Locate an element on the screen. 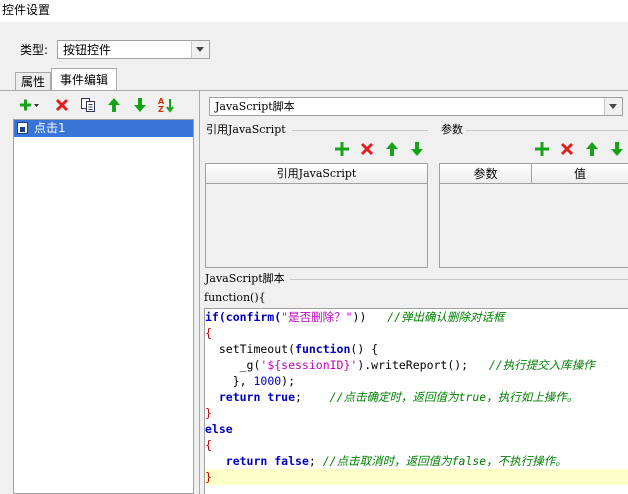 This screenshot has width=628, height=494. code-token: "是否删除？" is located at coordinates (317, 317).